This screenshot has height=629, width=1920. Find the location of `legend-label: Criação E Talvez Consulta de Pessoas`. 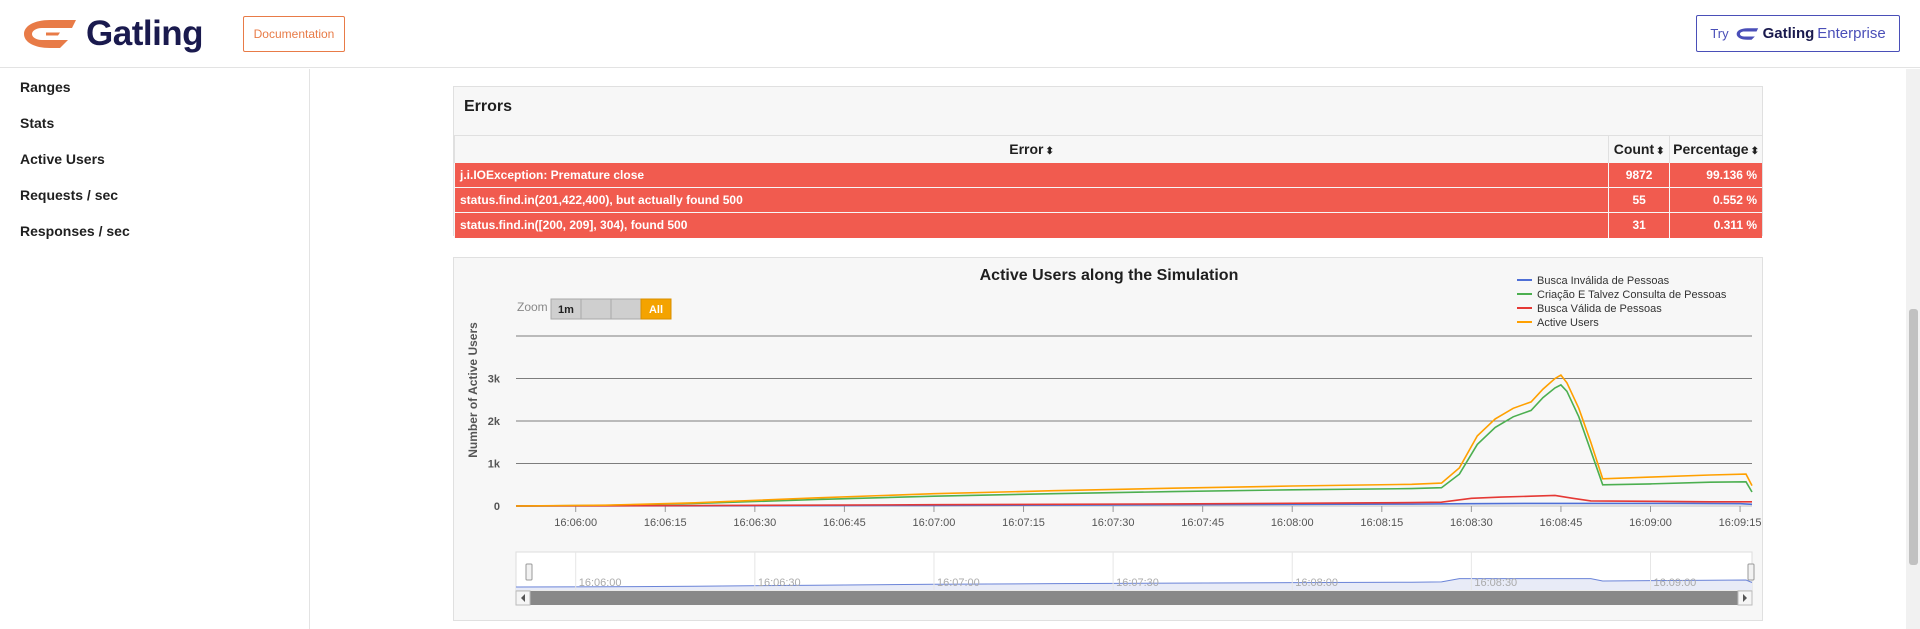

legend-label: Criação E Talvez Consulta de Pessoas is located at coordinates (1632, 295).